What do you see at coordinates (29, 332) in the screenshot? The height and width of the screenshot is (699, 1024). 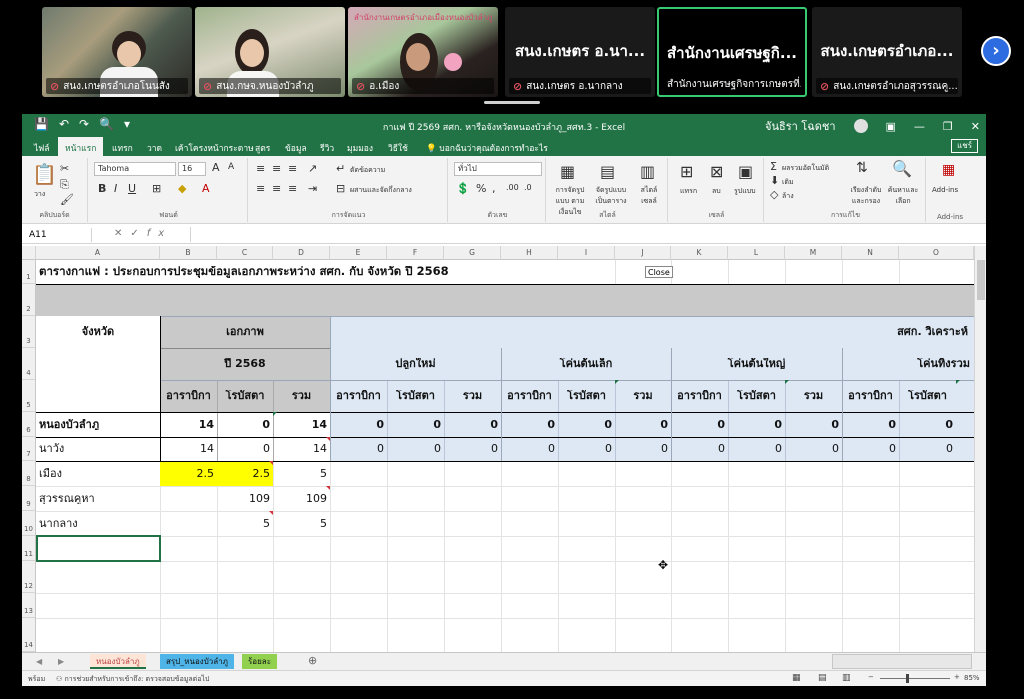 I see `row-header: 3` at bounding box center [29, 332].